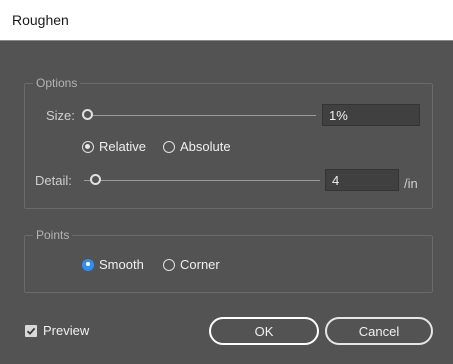 The image size is (453, 364). What do you see at coordinates (53, 235) in the screenshot?
I see `points-group-label: Points` at bounding box center [53, 235].